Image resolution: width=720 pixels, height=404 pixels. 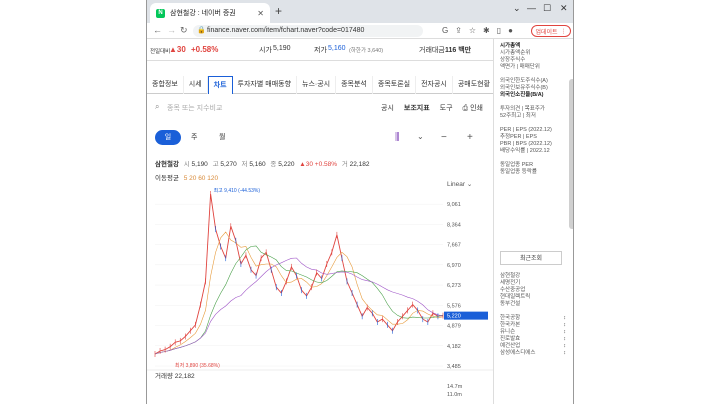 I want to click on open-label: 시, so click(x=186, y=164).